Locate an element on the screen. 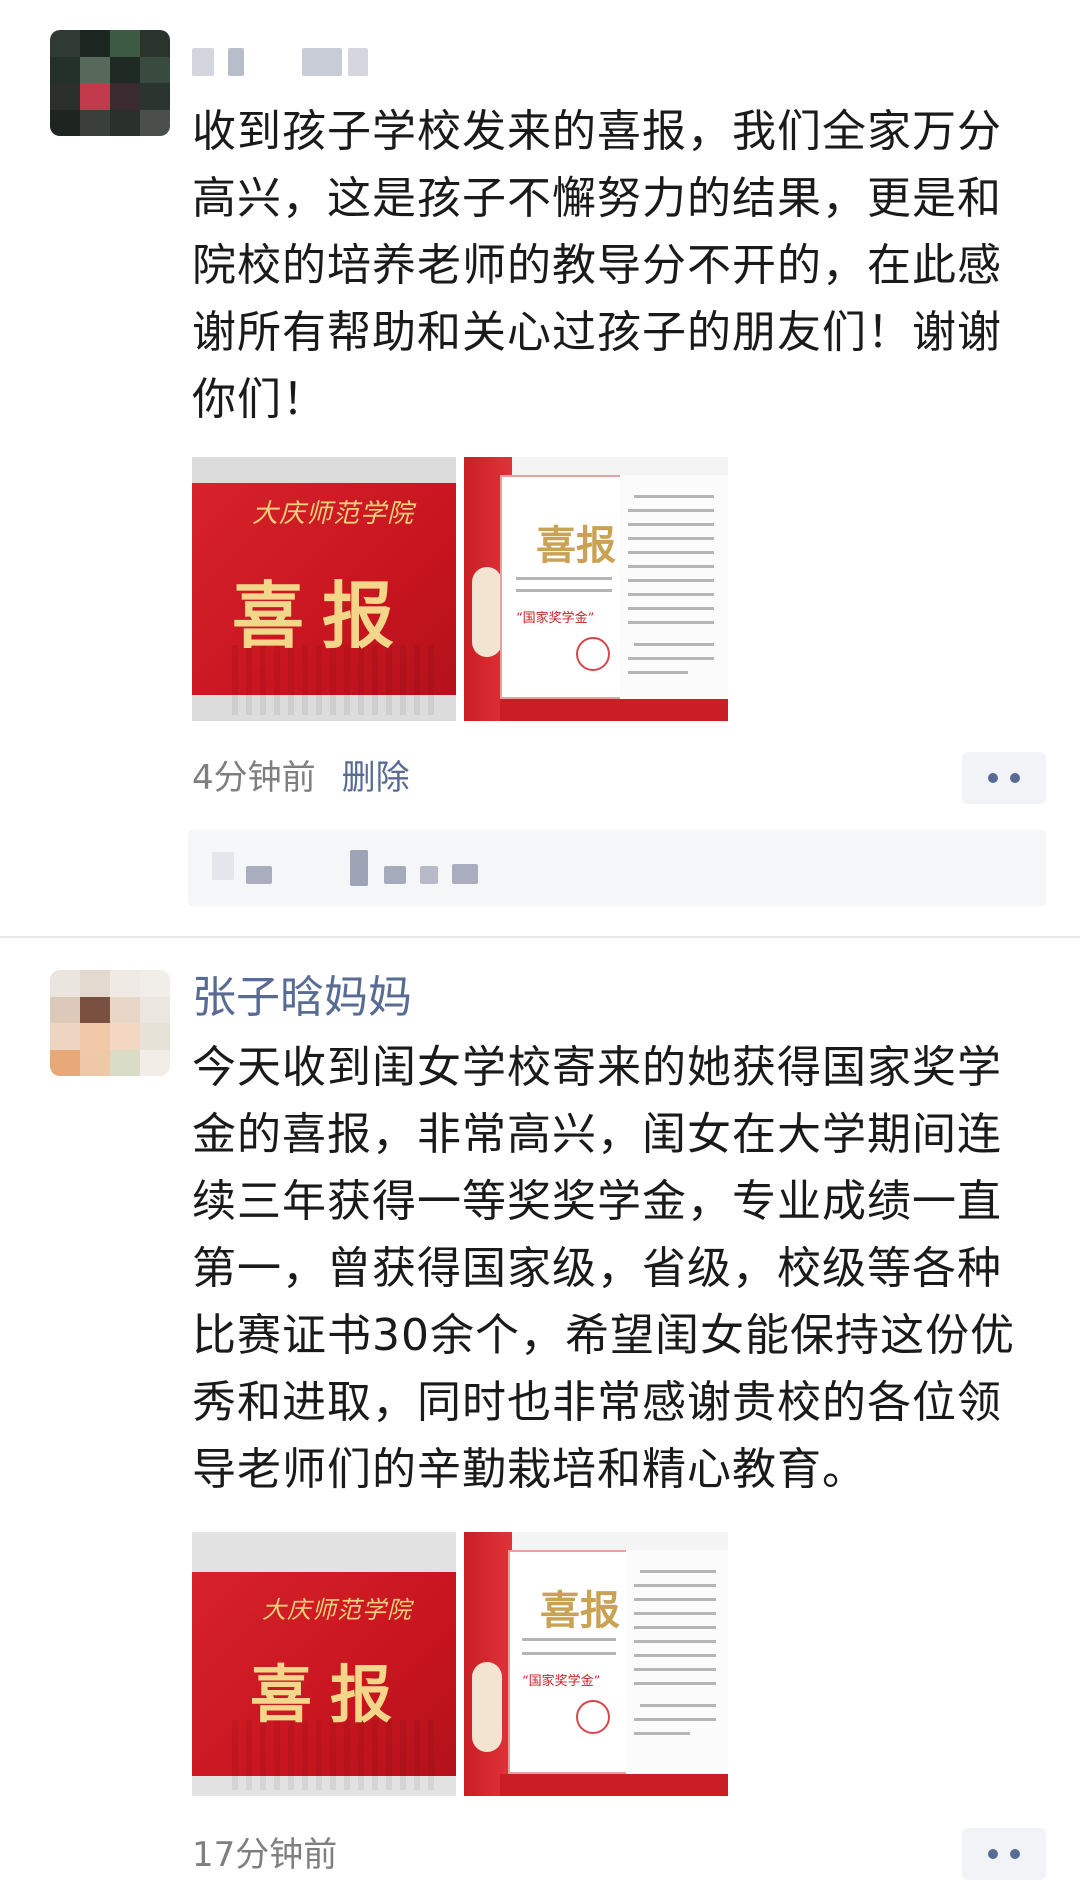  post-divider is located at coordinates (540, 937).